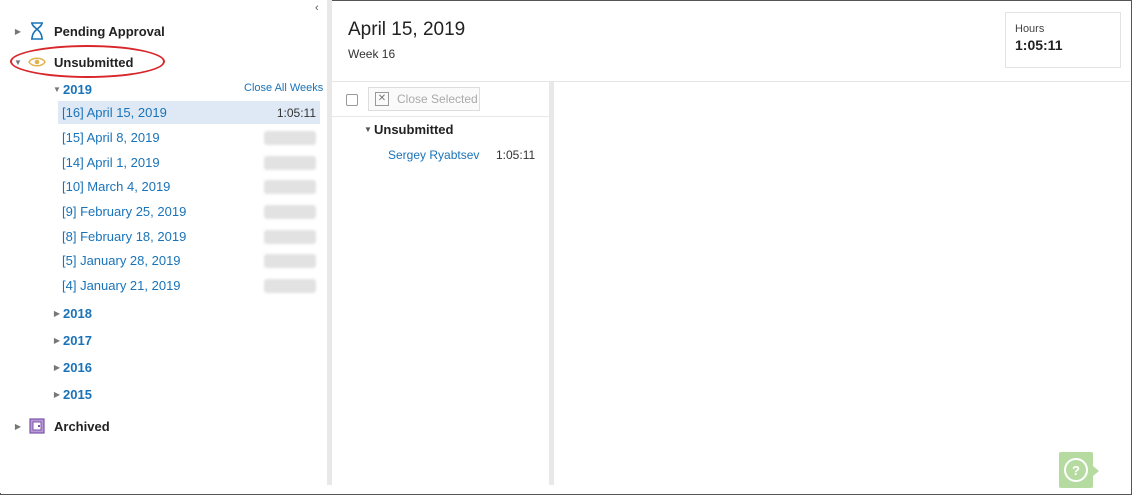 Image resolution: width=1132 pixels, height=495 pixels. Describe the element at coordinates (1030, 29) in the screenshot. I see `hours-label: Hours` at that location.